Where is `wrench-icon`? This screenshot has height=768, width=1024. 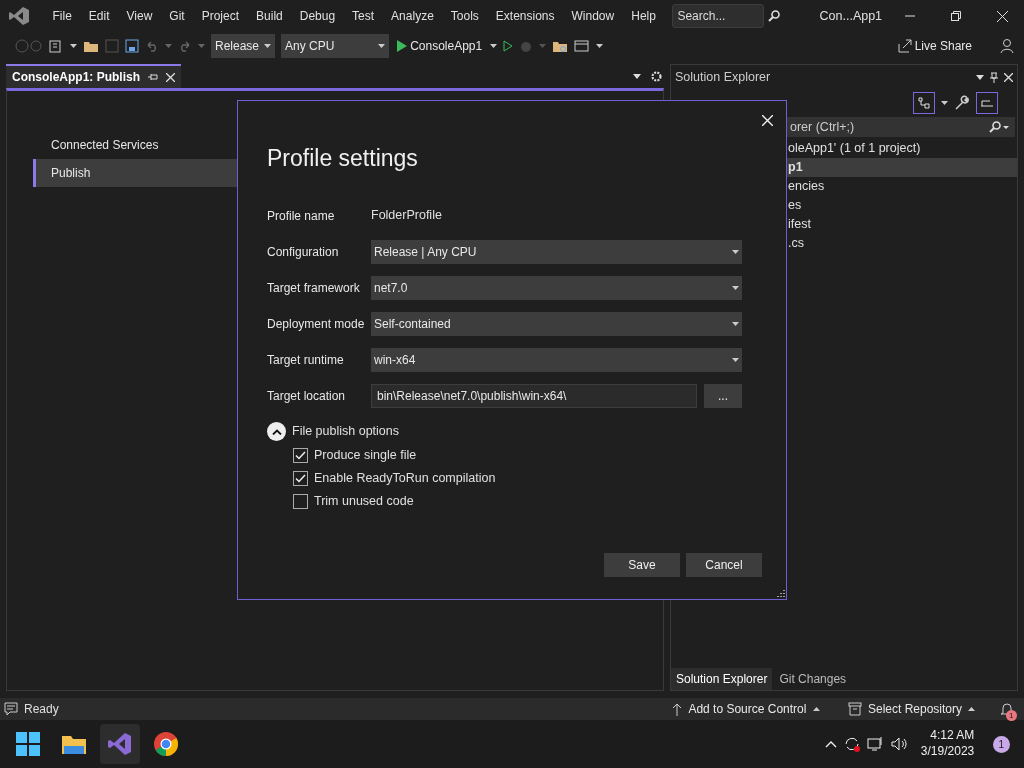
wrench-icon is located at coordinates (962, 103).